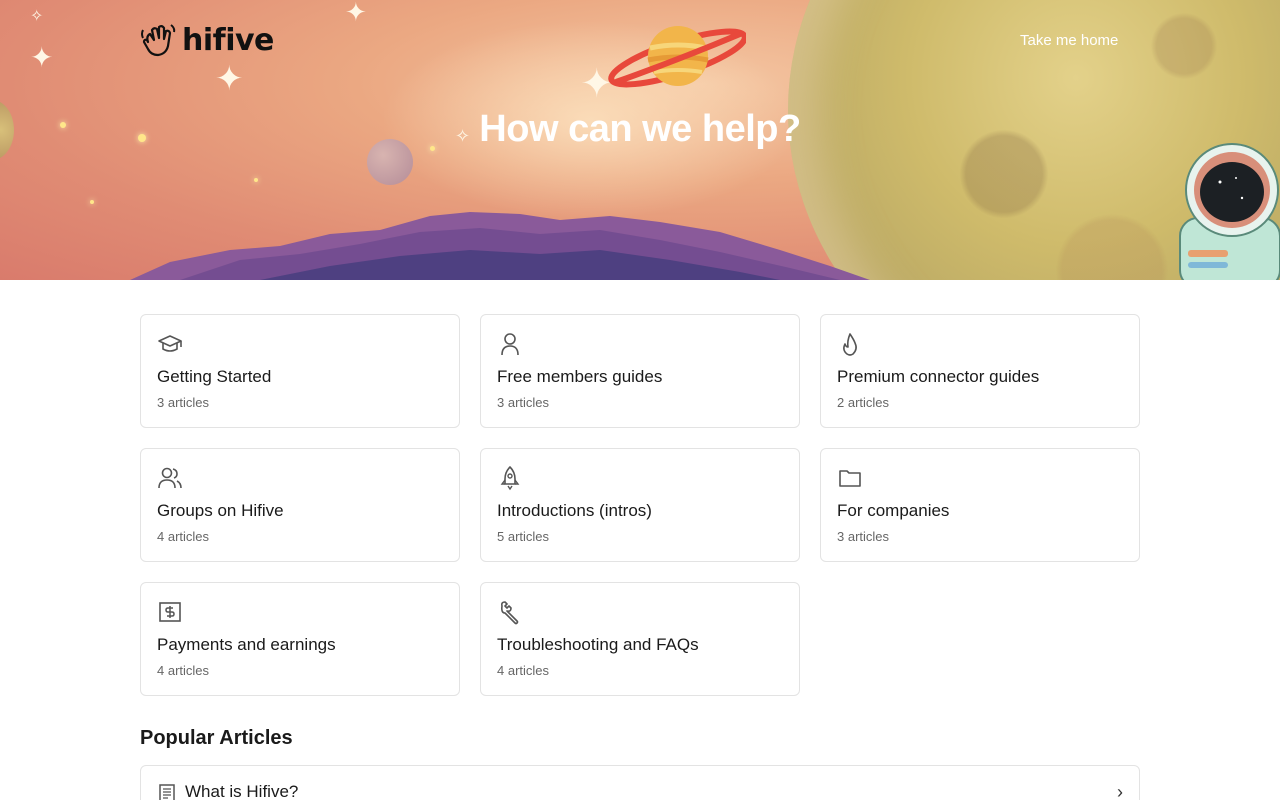 This screenshot has width=1280, height=800. What do you see at coordinates (300, 505) in the screenshot?
I see `category-card-groups: Groups on Hifive 4 articles` at bounding box center [300, 505].